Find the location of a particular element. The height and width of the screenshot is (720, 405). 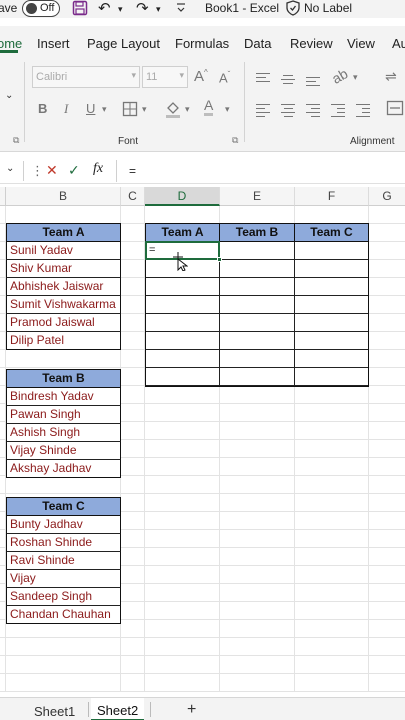

align-bottom-icon is located at coordinates (313, 81).